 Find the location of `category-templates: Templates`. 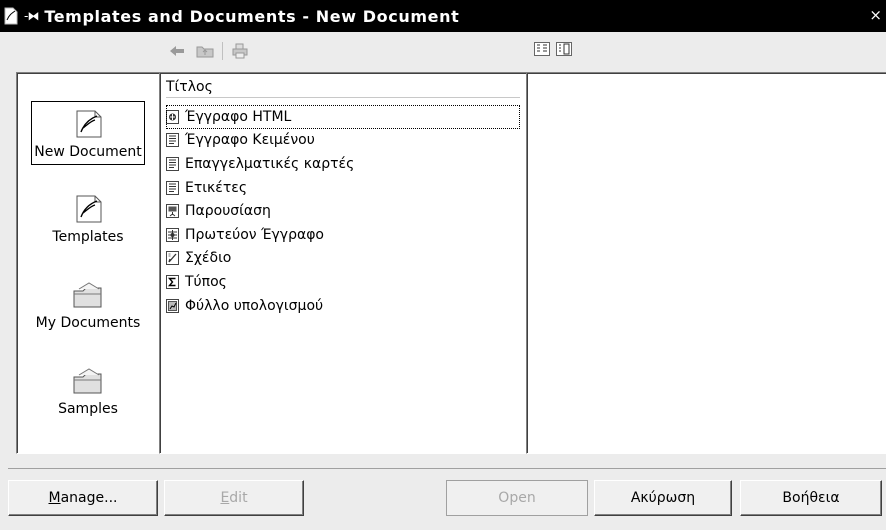

category-templates: Templates is located at coordinates (88, 219).